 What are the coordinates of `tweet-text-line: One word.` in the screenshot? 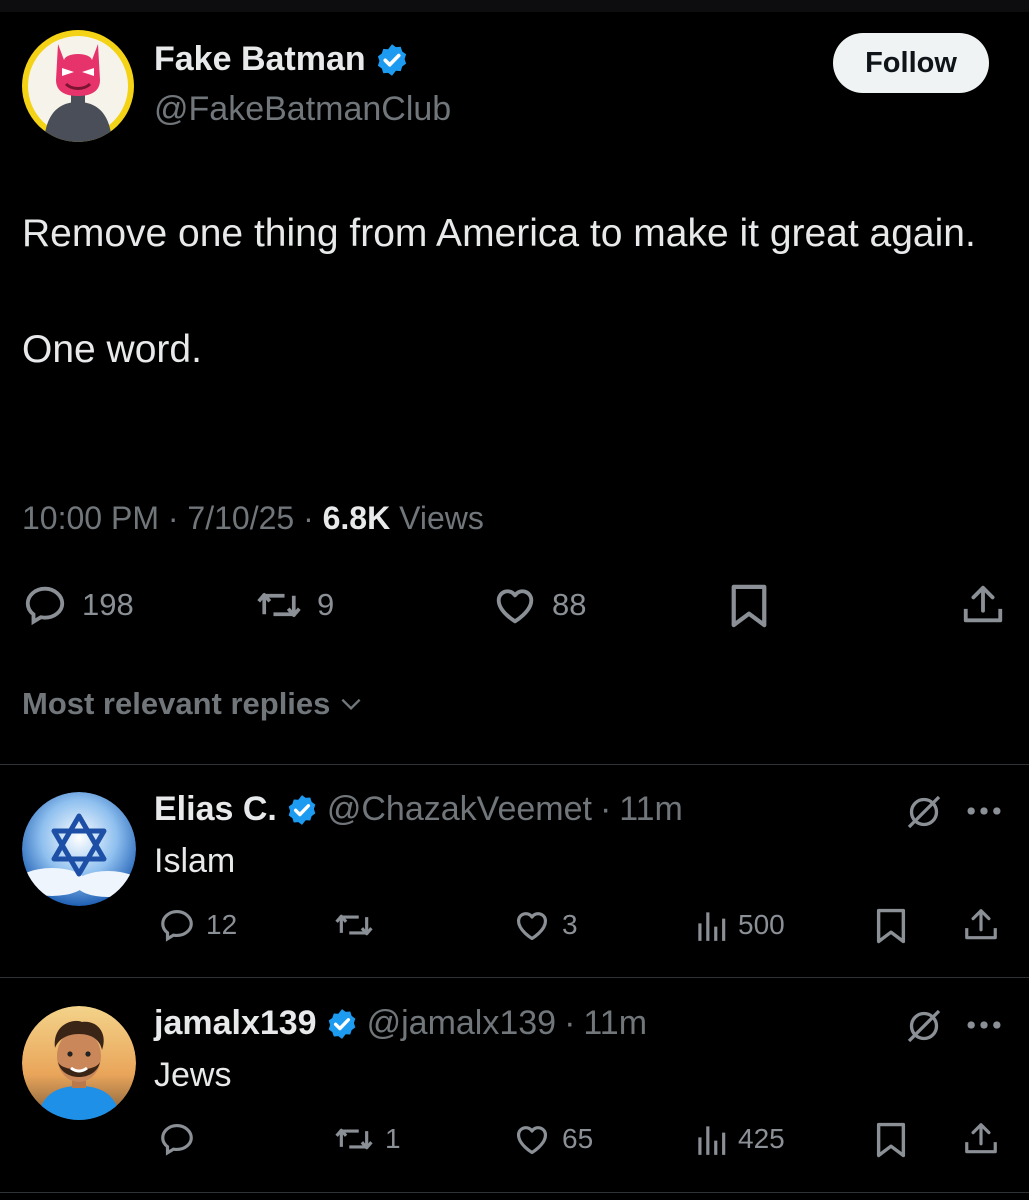 It's located at (112, 349).